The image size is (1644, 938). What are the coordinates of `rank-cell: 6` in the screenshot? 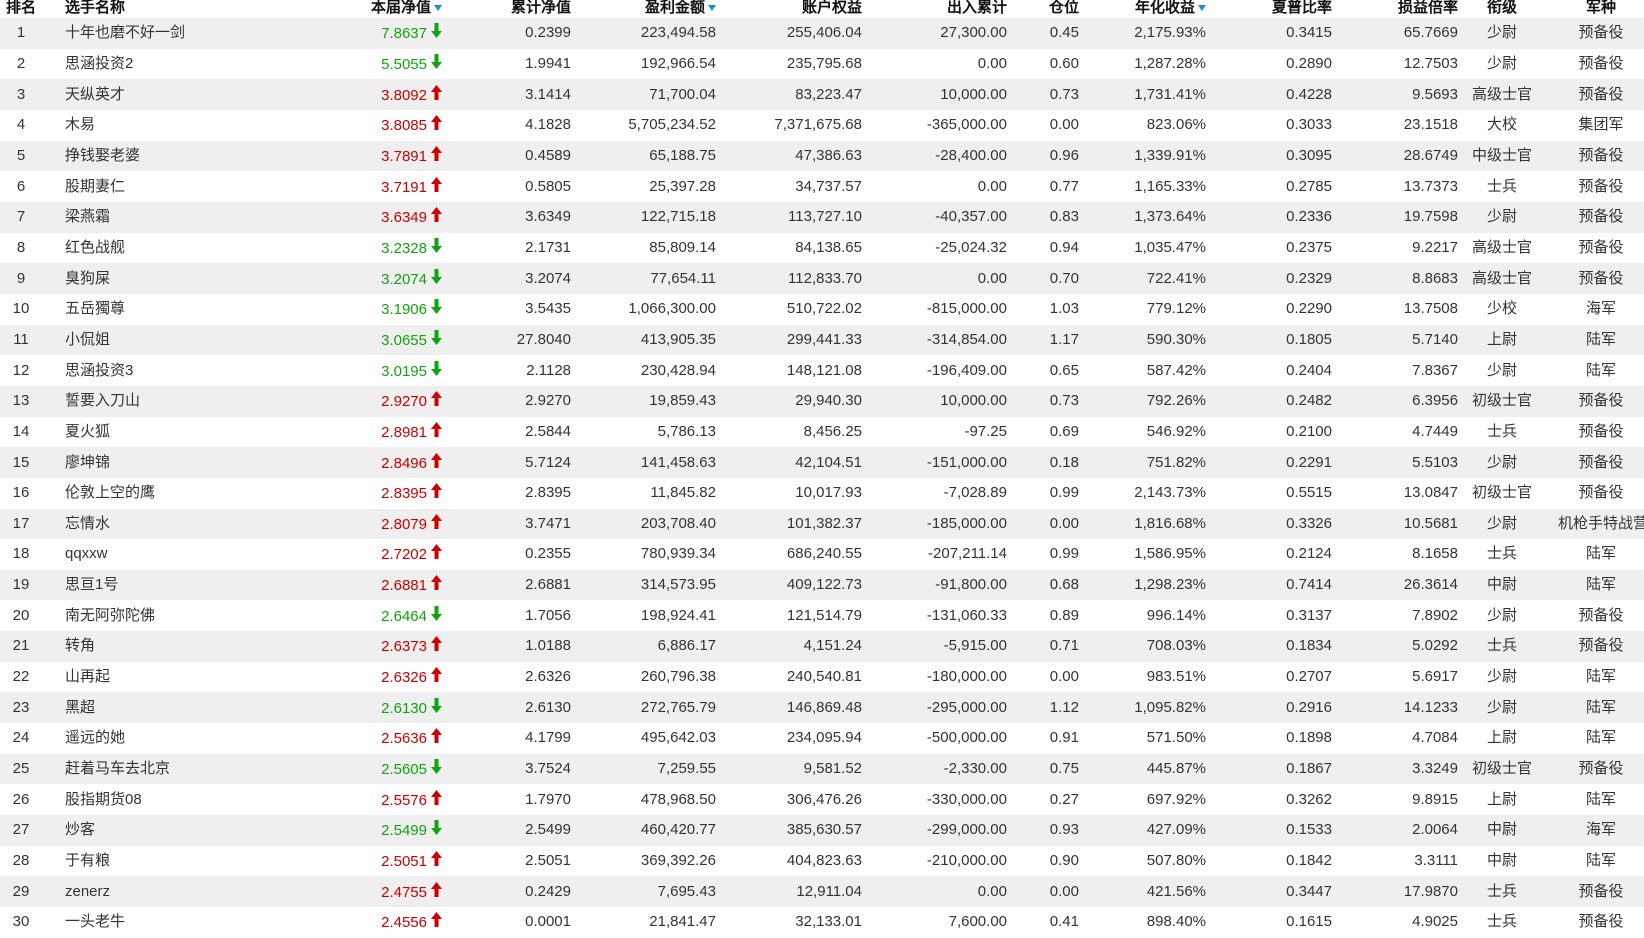 It's located at (21, 186).